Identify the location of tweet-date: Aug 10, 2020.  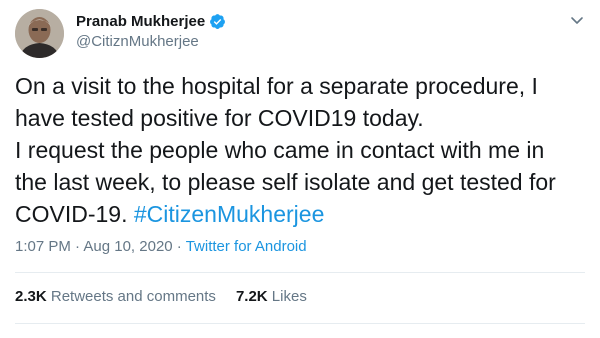
(127, 246).